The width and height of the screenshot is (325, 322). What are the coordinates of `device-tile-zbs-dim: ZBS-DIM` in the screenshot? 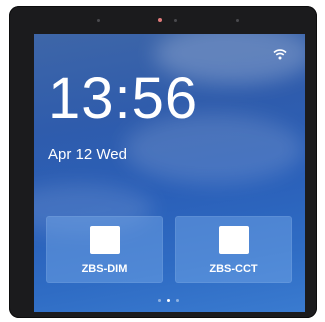 It's located at (104, 249).